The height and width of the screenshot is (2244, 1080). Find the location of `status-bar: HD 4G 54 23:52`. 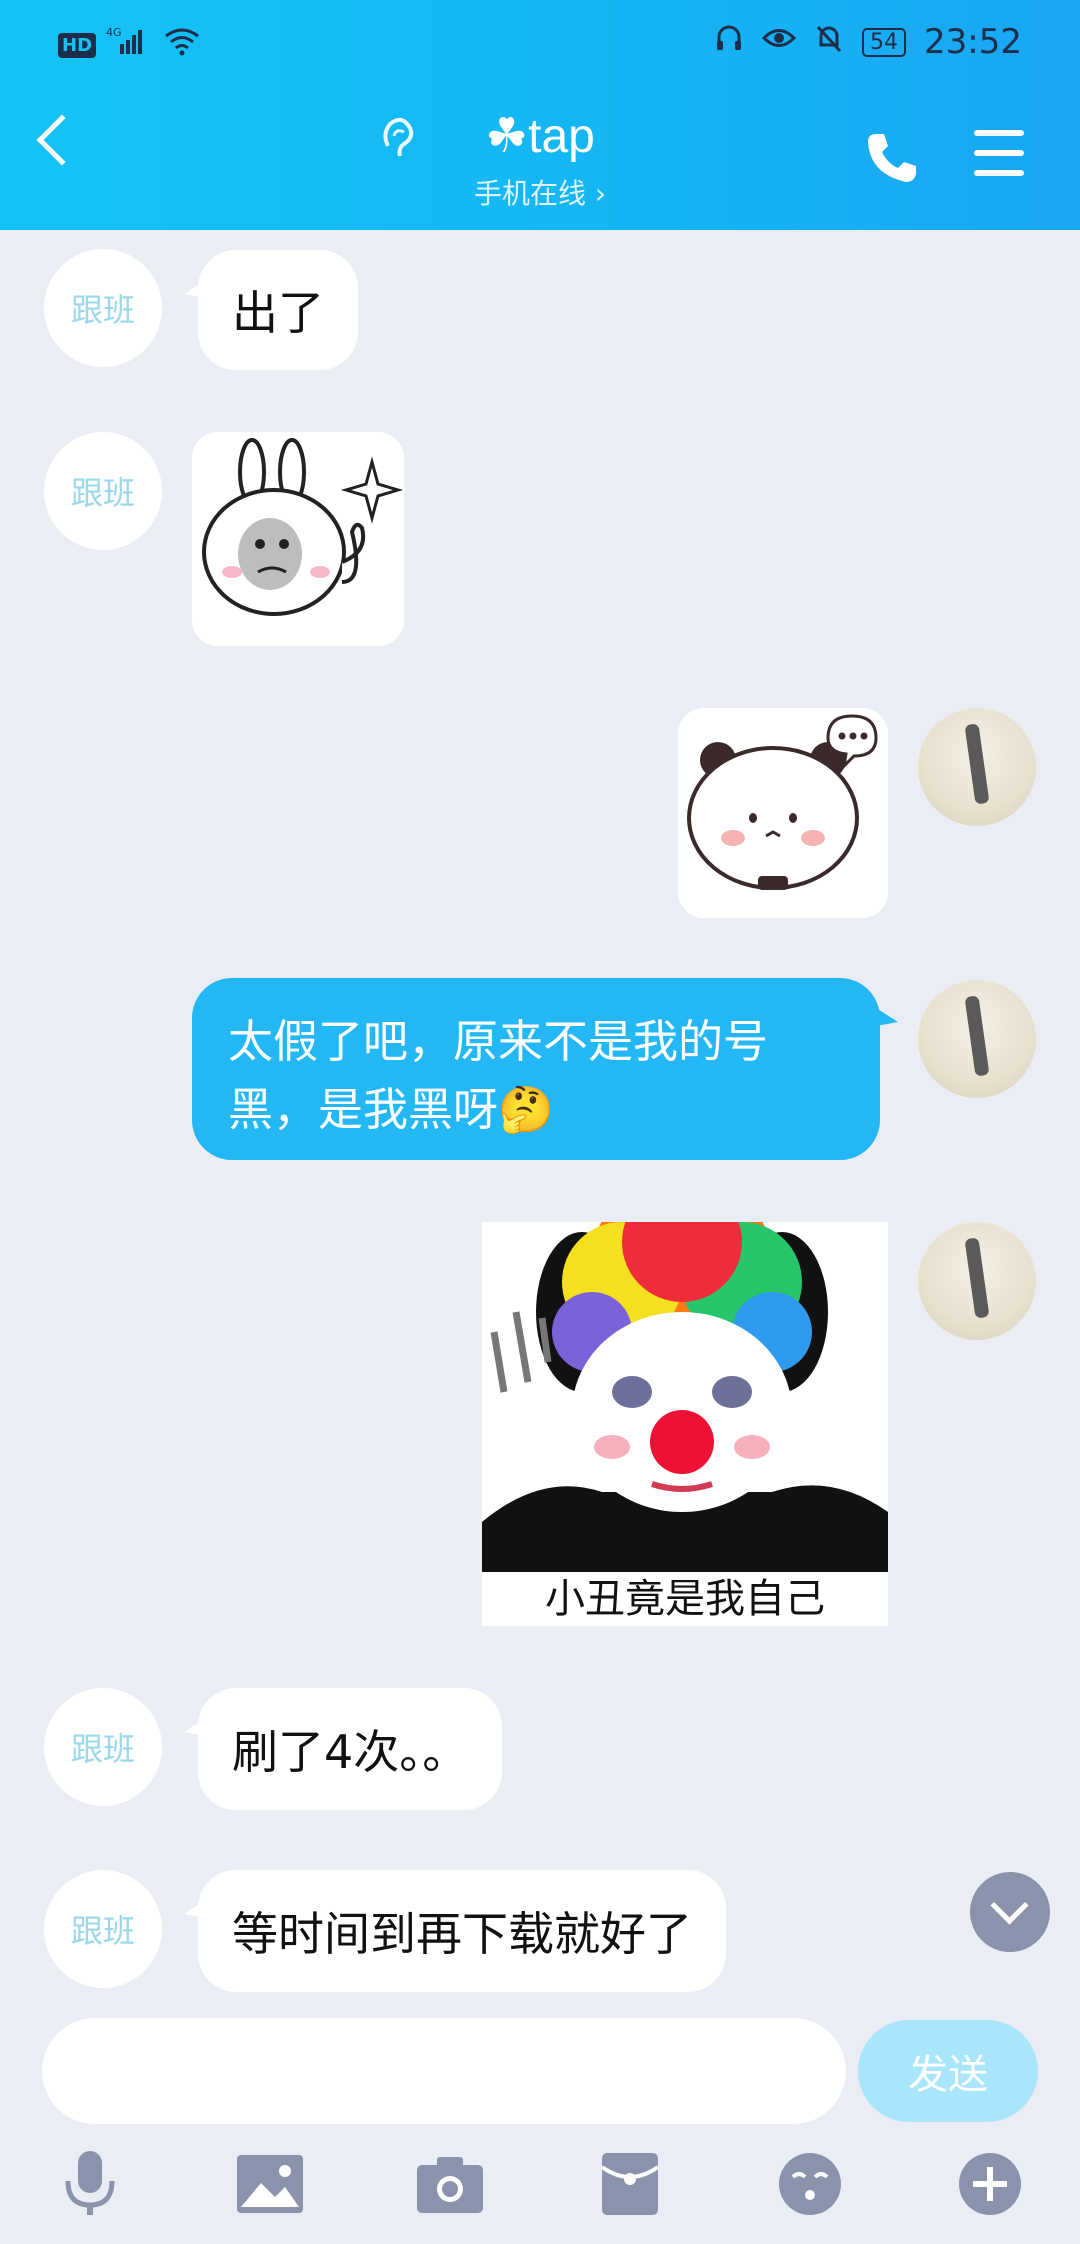

status-bar: HD 4G 54 23:52 is located at coordinates (540, 43).